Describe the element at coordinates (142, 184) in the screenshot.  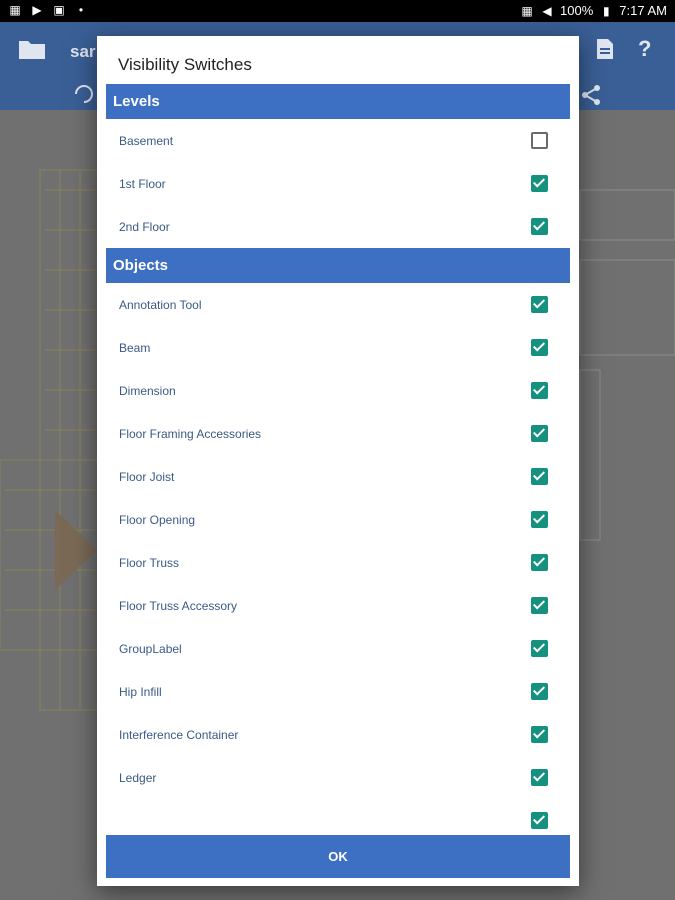
I see `visibility-row-label: 1st Floor` at that location.